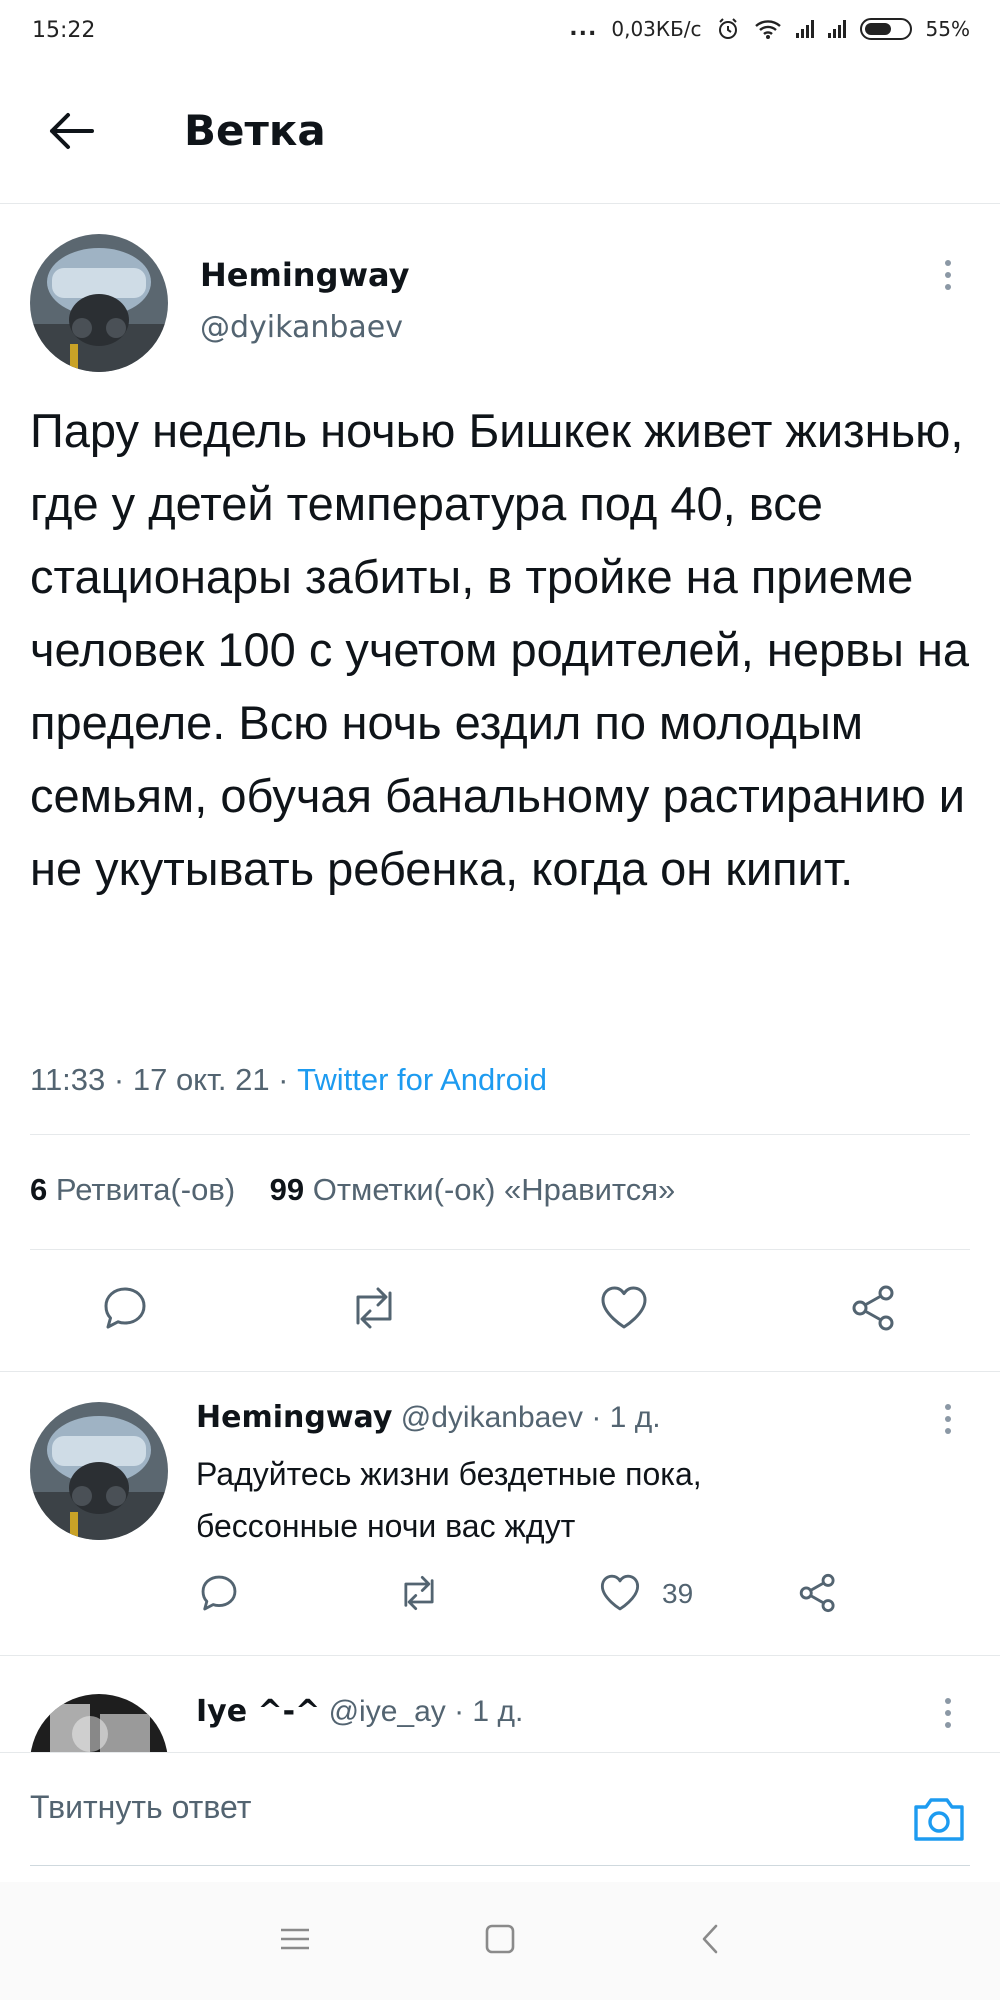 The width and height of the screenshot is (1000, 2000). I want to click on reply-author-name: Hemingway, so click(294, 1417).